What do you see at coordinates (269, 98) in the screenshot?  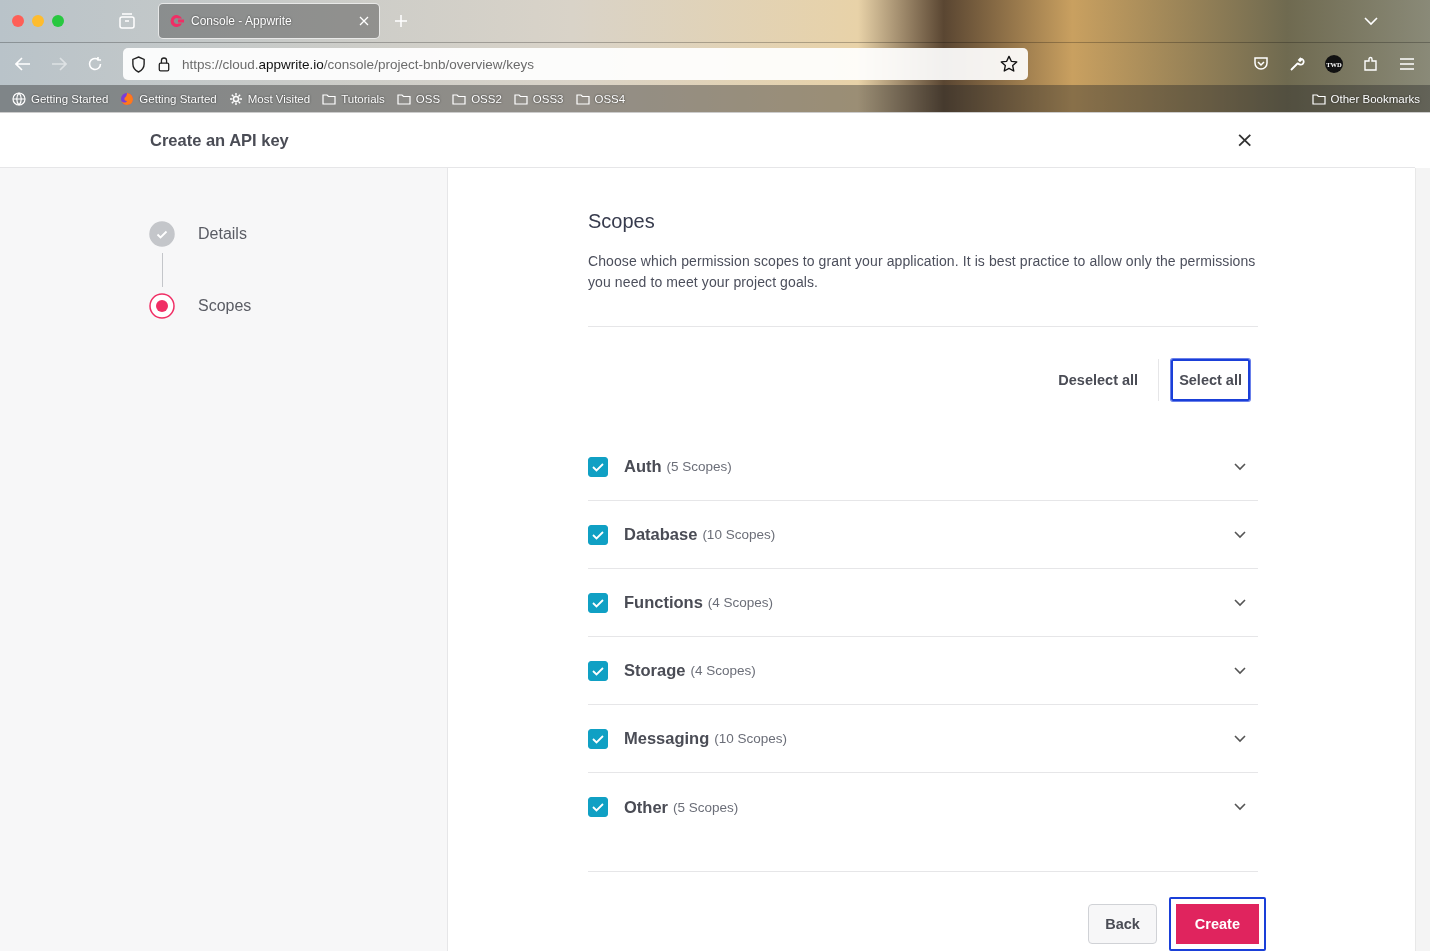 I see `bookmark: Most Visited` at bounding box center [269, 98].